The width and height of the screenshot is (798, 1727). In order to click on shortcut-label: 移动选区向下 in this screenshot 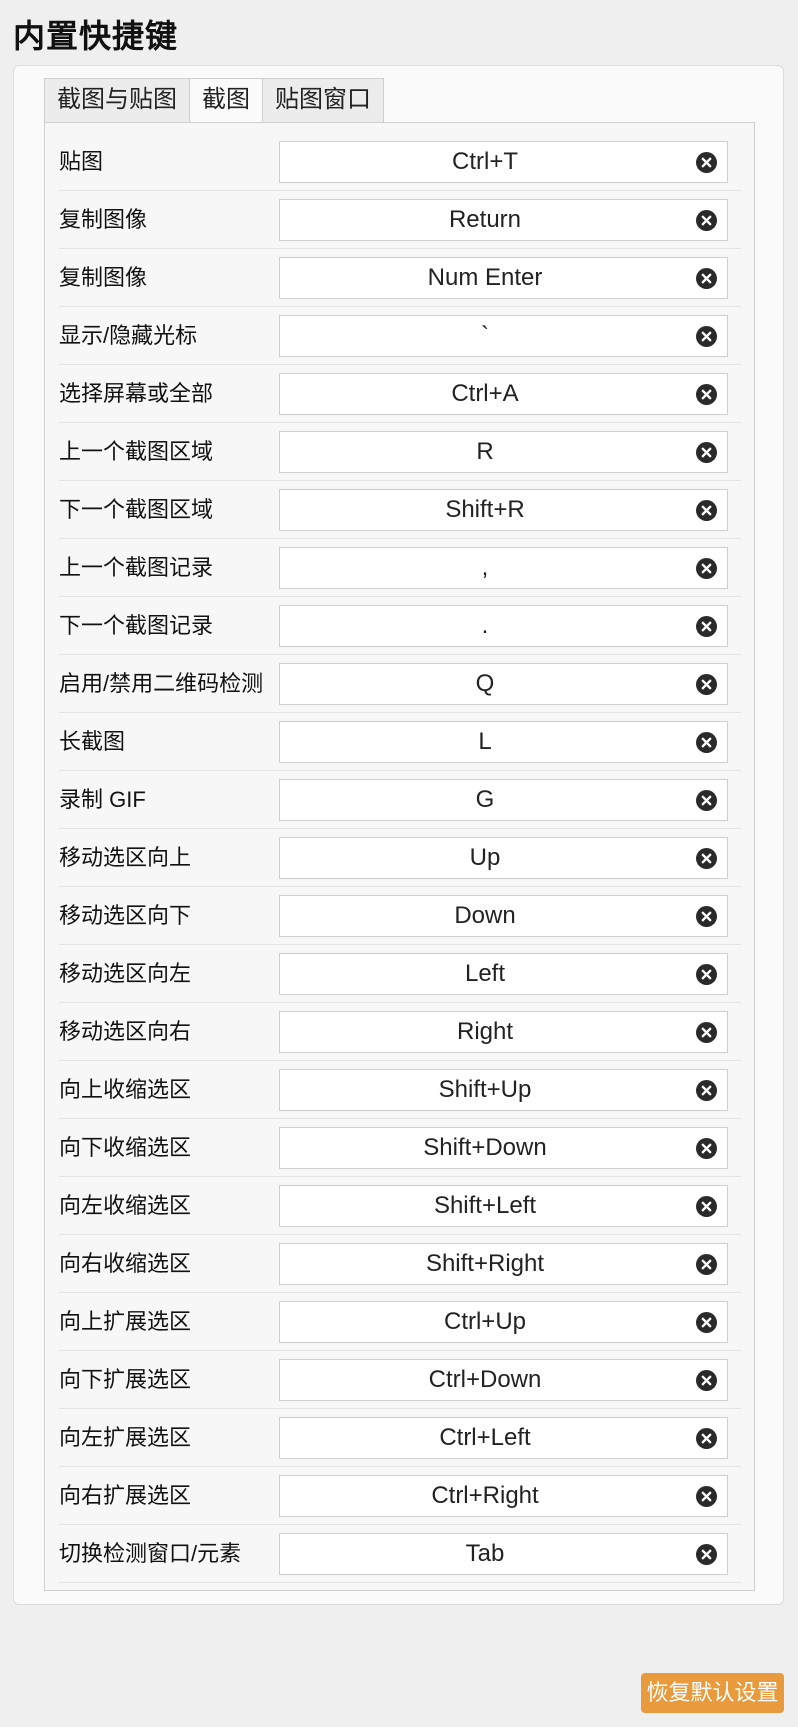, I will do `click(125, 915)`.